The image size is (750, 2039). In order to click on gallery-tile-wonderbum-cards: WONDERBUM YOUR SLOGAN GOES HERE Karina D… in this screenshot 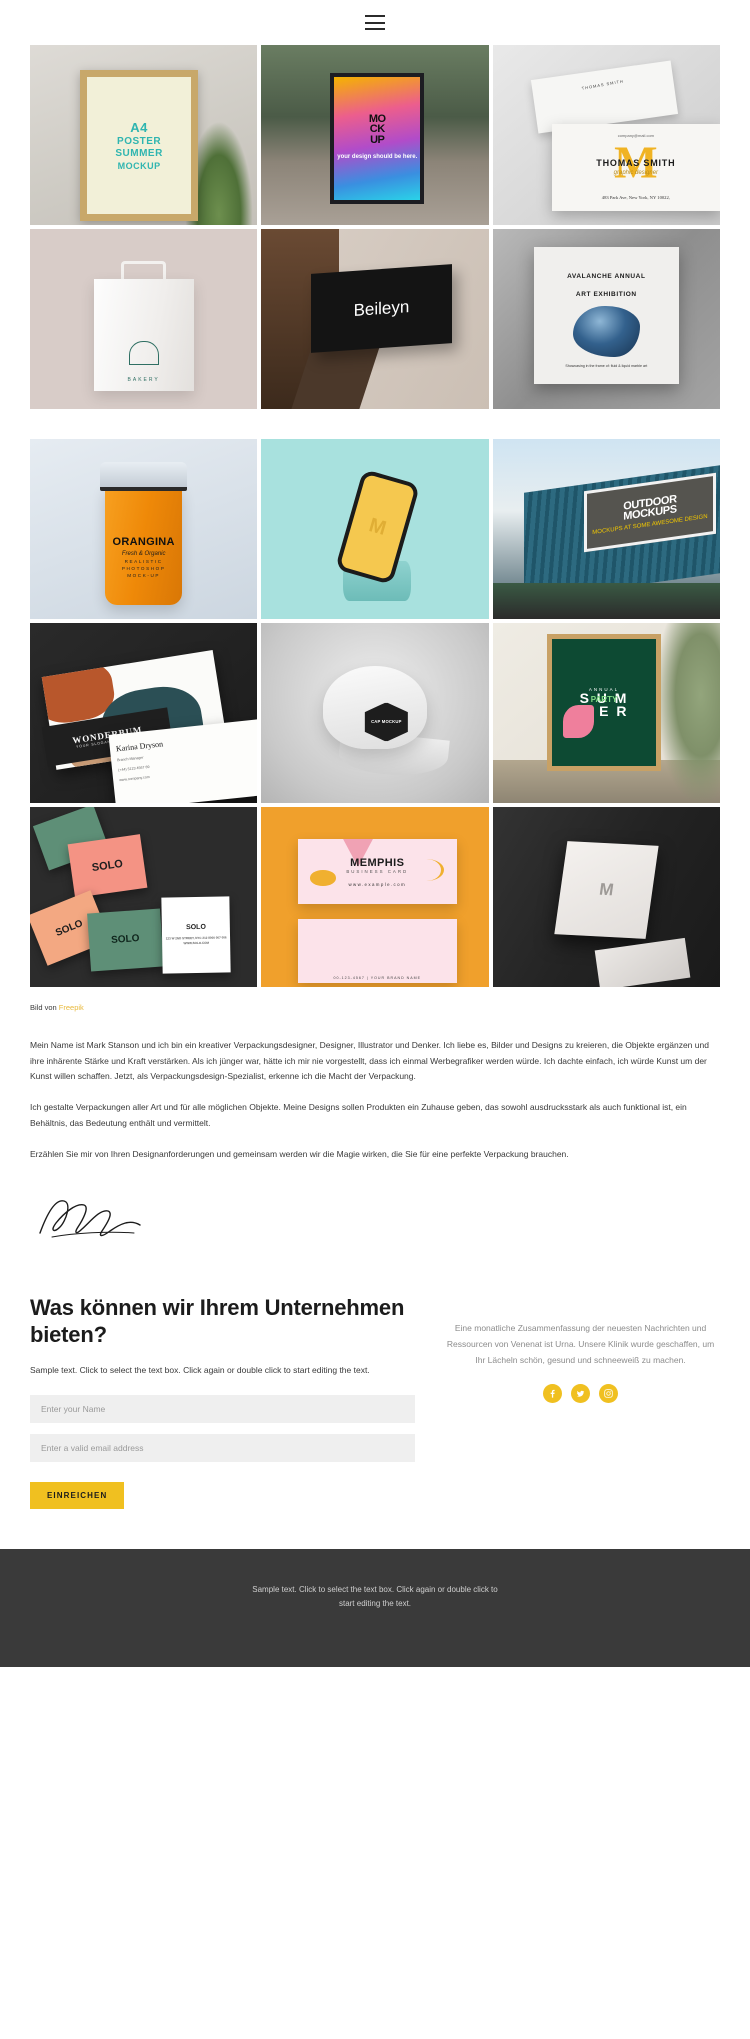, I will do `click(144, 713)`.